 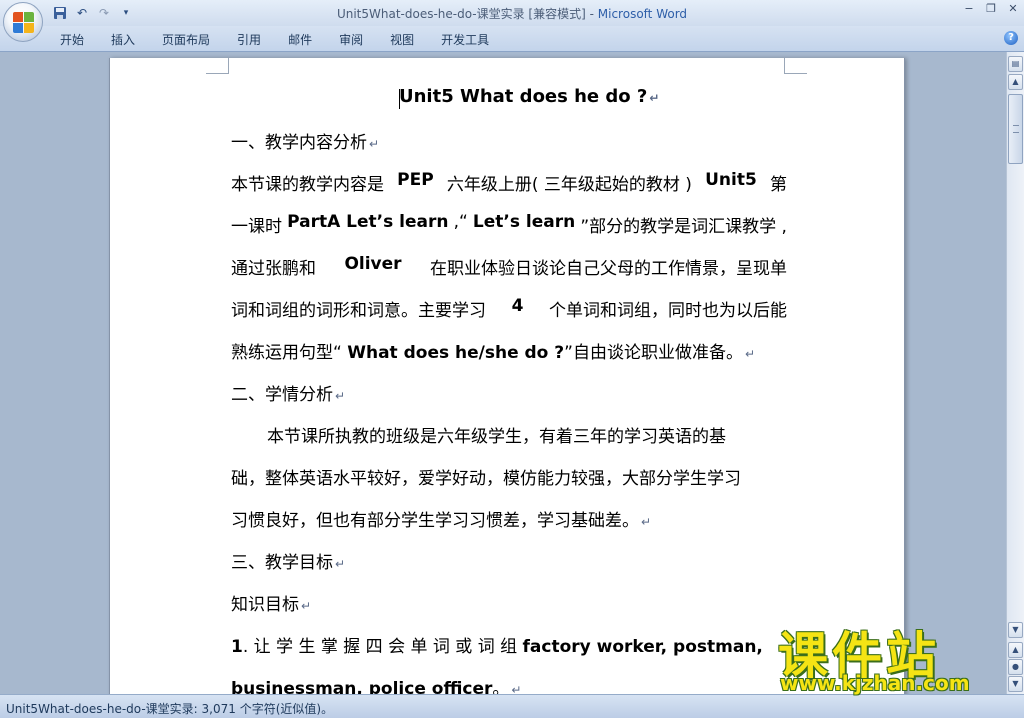 I want to click on close-button: ✕, so click(x=1013, y=9).